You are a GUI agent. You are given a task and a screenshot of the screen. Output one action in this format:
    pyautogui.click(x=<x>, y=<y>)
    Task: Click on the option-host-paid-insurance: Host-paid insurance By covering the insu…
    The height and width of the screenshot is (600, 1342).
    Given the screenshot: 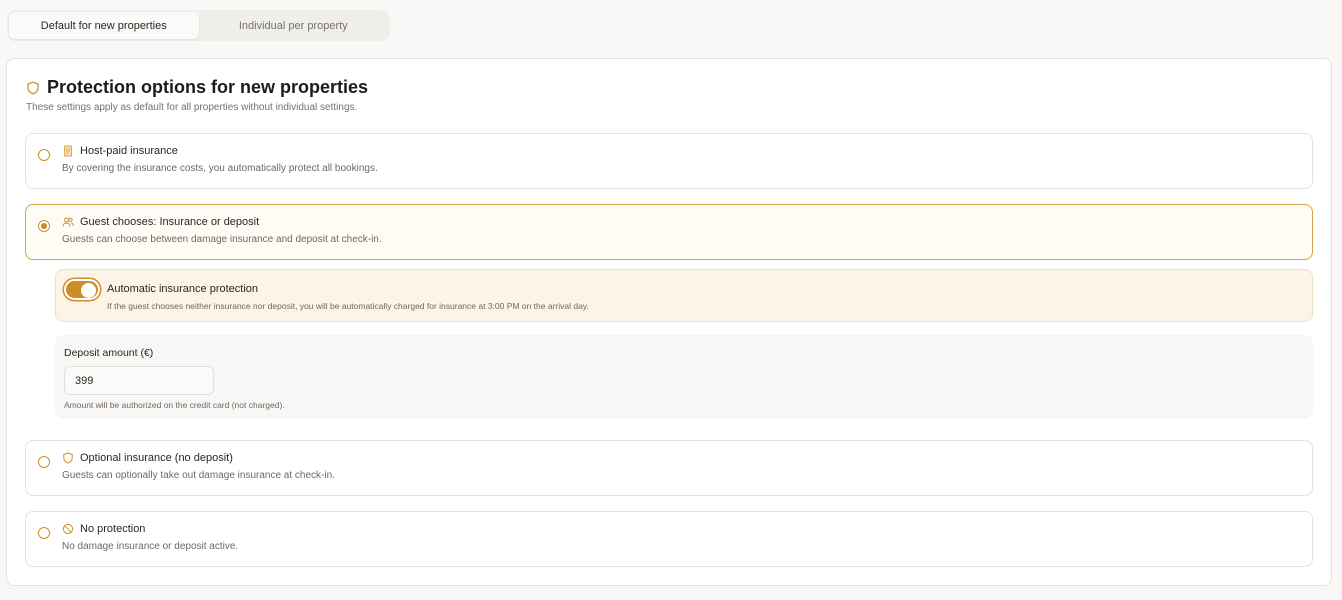 What is the action you would take?
    pyautogui.click(x=669, y=161)
    